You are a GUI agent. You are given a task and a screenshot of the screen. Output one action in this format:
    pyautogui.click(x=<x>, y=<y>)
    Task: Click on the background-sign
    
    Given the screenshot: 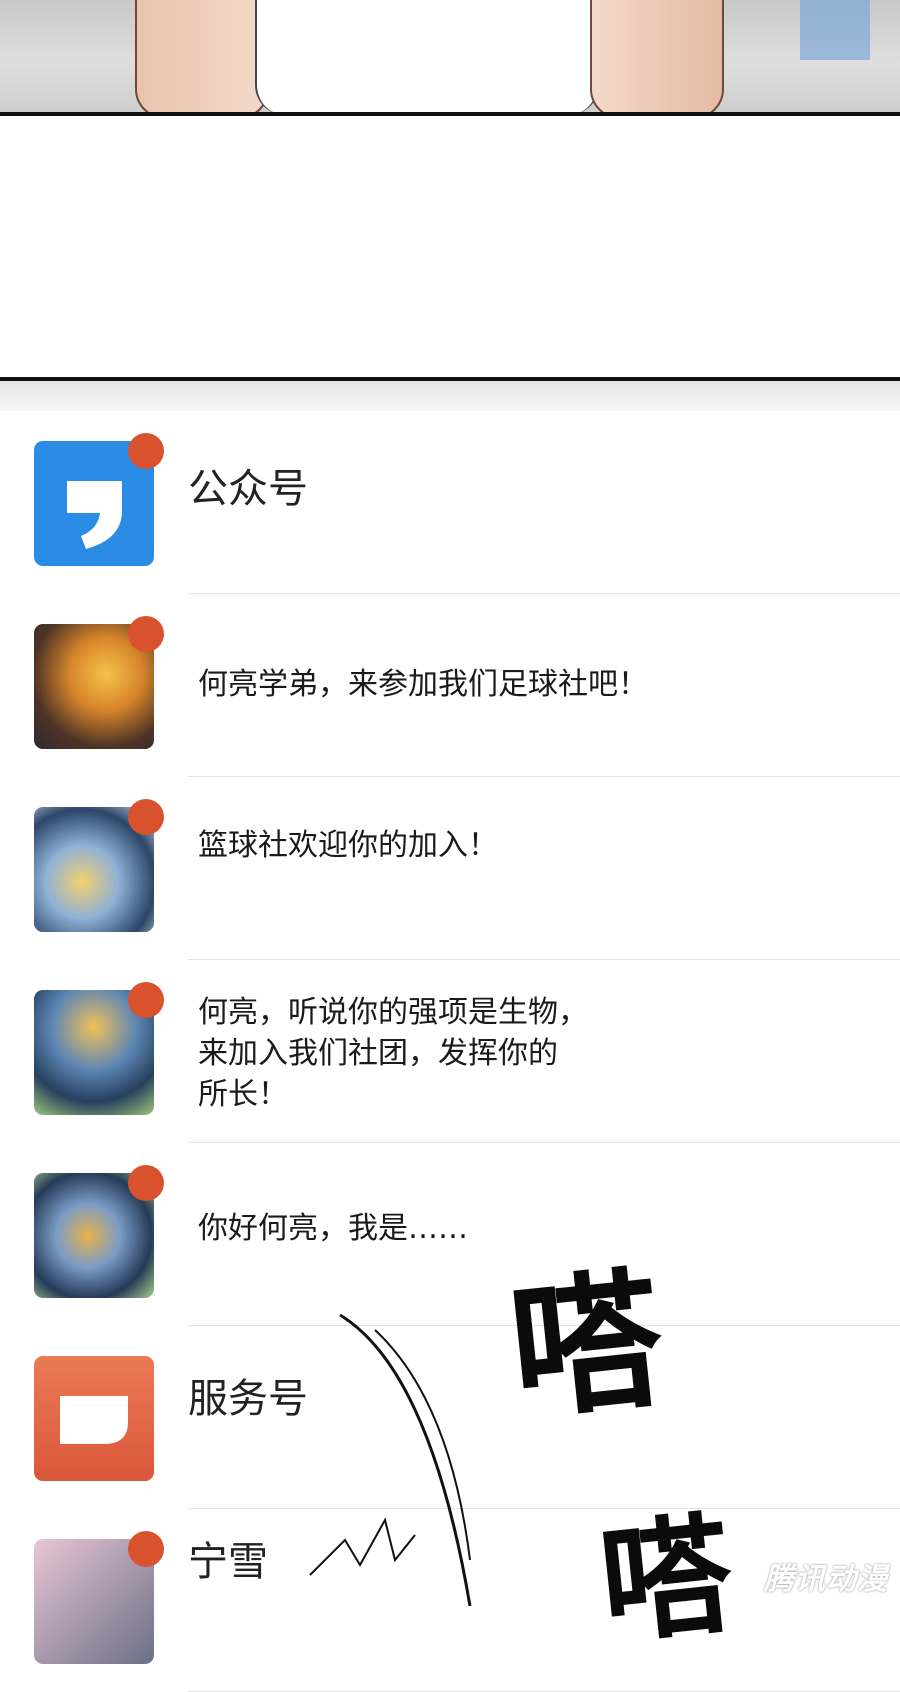 What is the action you would take?
    pyautogui.click(x=835, y=30)
    